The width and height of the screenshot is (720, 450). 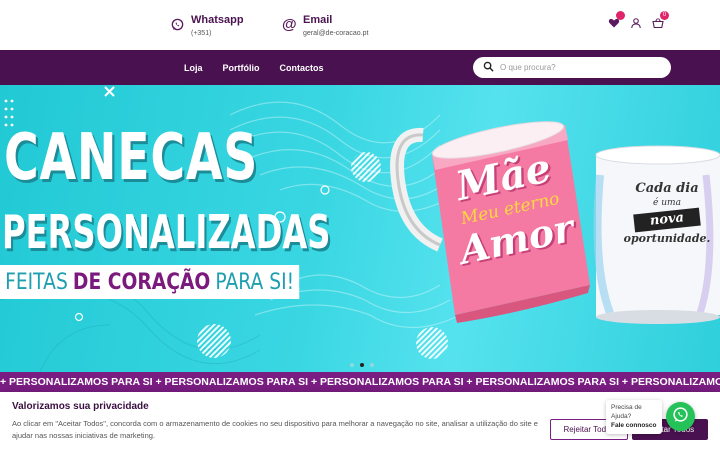 I want to click on carousel-dots, so click(x=362, y=365).